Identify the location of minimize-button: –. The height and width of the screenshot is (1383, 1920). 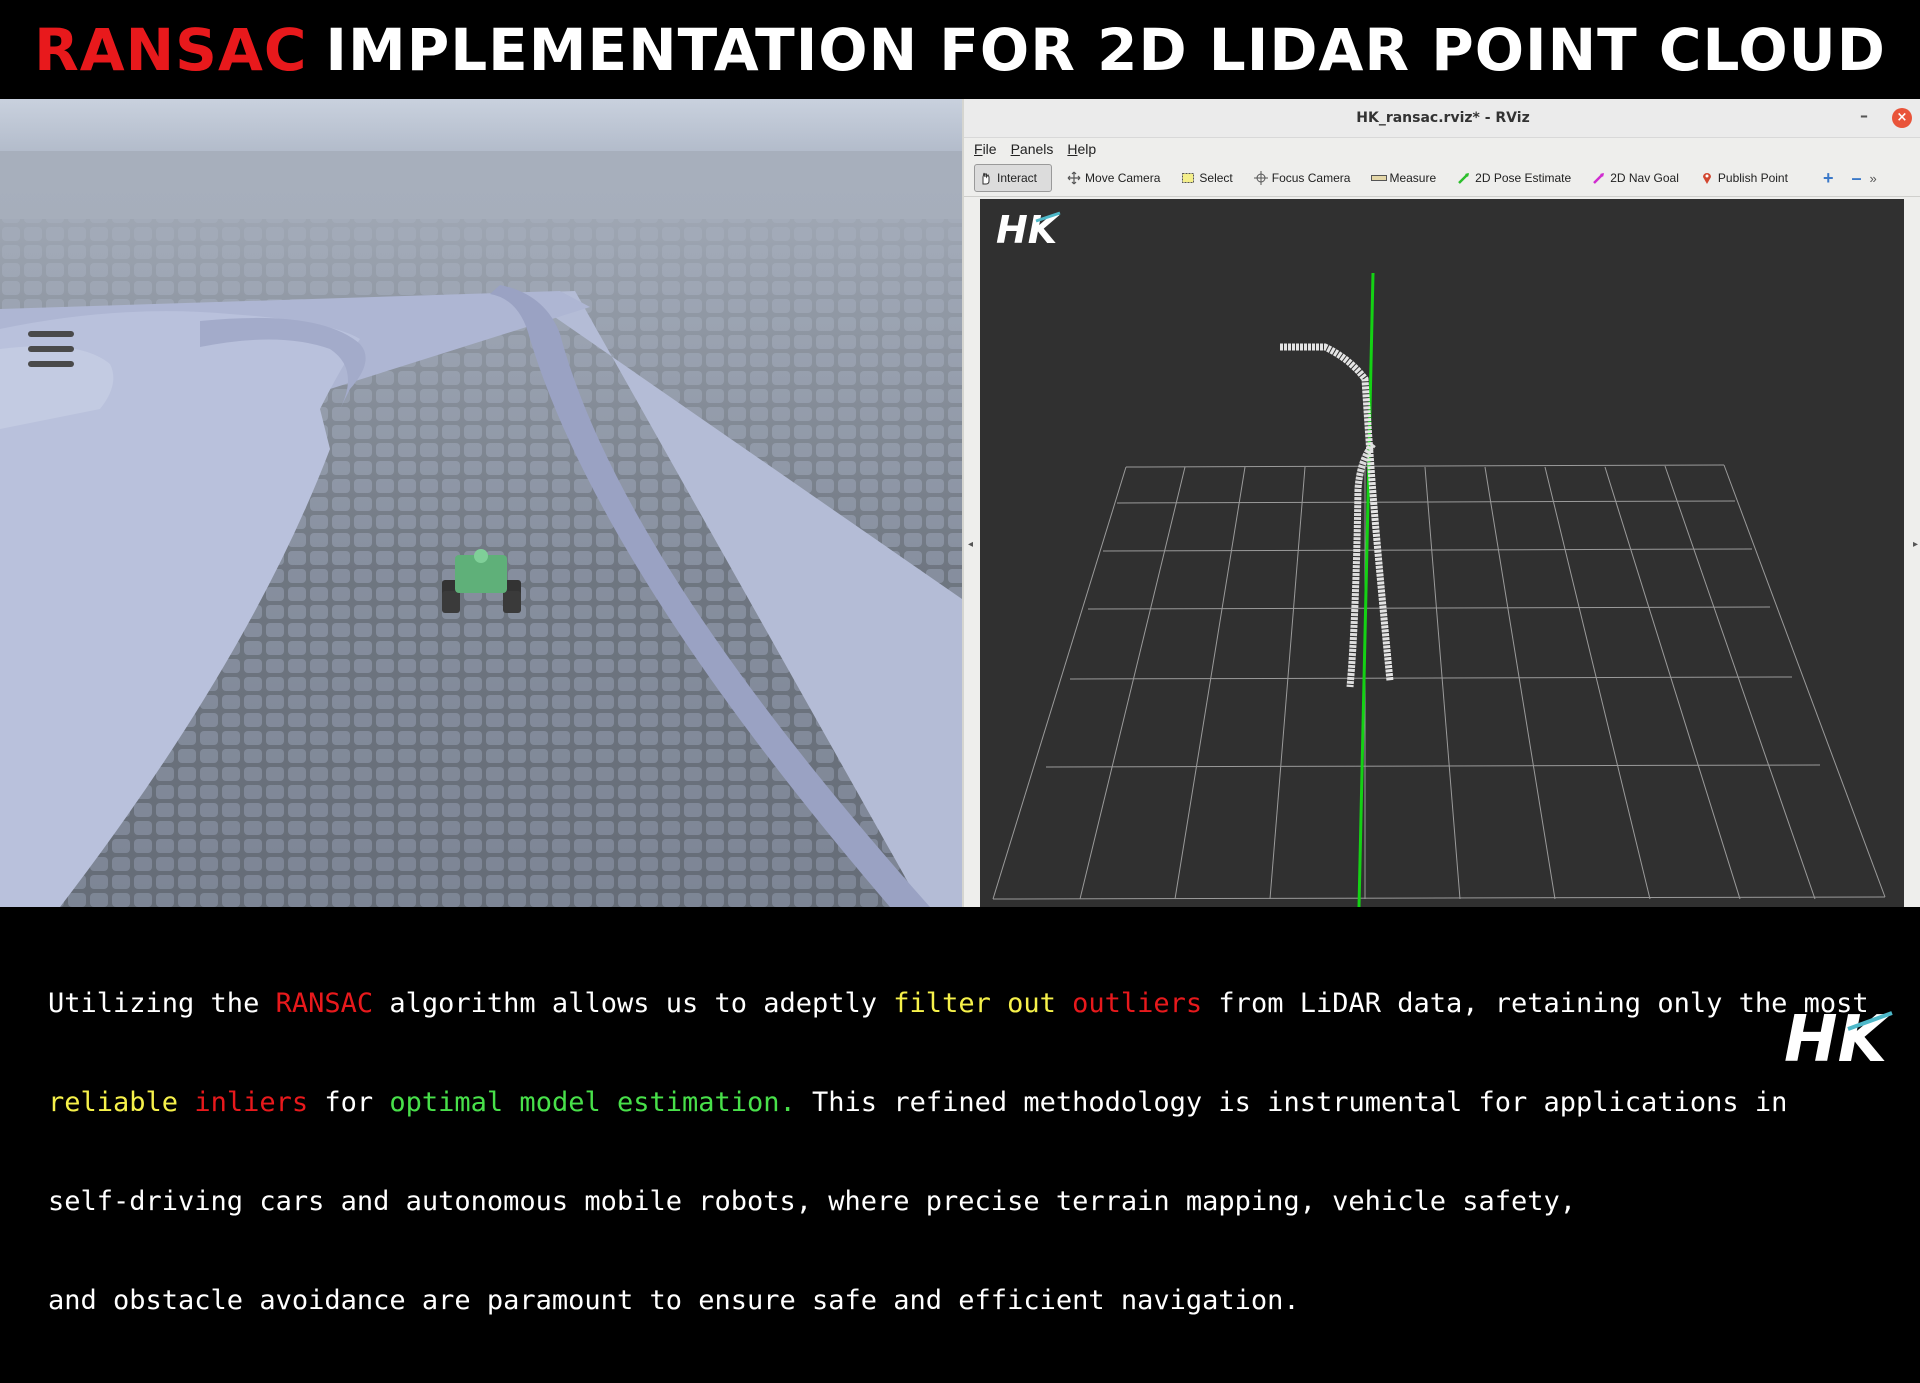
(1864, 117).